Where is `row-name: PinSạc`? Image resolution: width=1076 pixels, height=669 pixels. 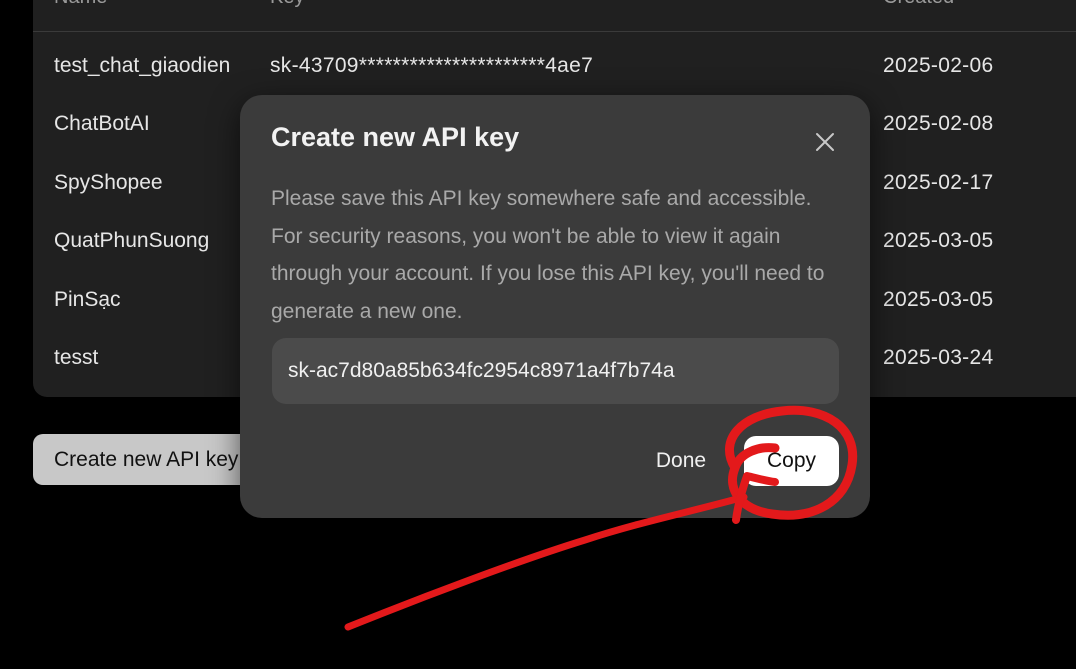 row-name: PinSạc is located at coordinates (87, 299).